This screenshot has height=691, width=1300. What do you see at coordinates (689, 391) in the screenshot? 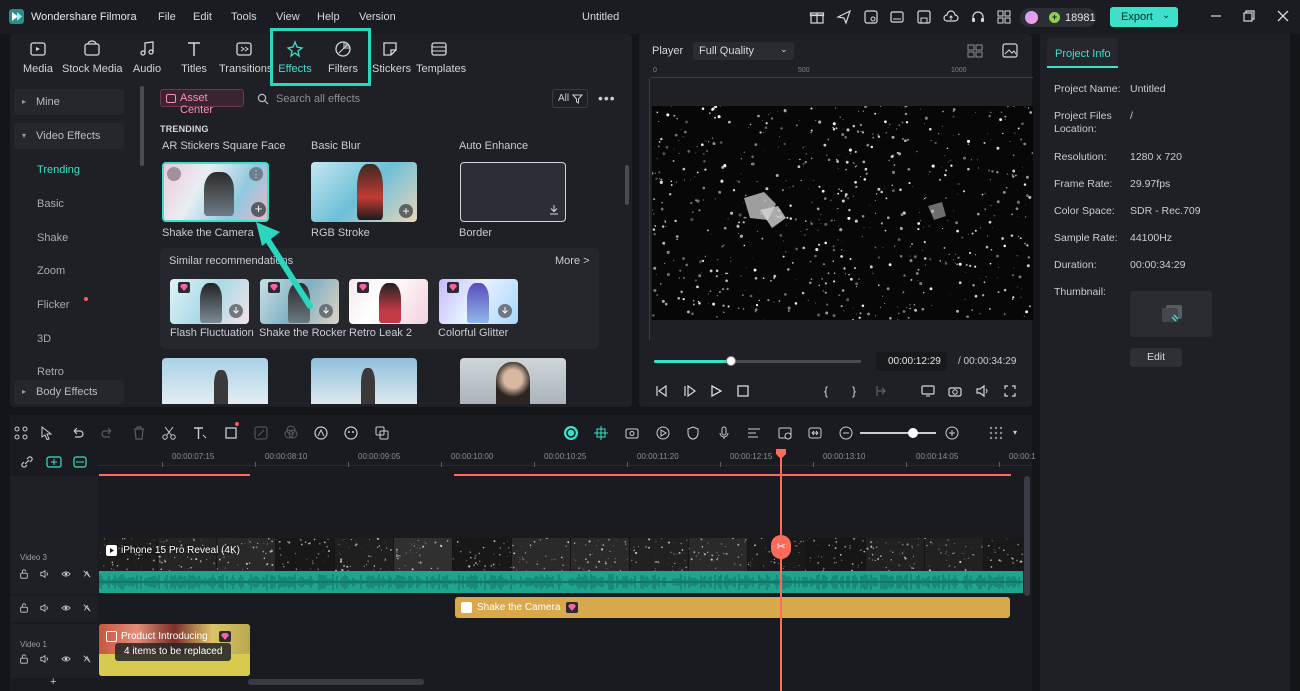
I see `next-frame-icon` at bounding box center [689, 391].